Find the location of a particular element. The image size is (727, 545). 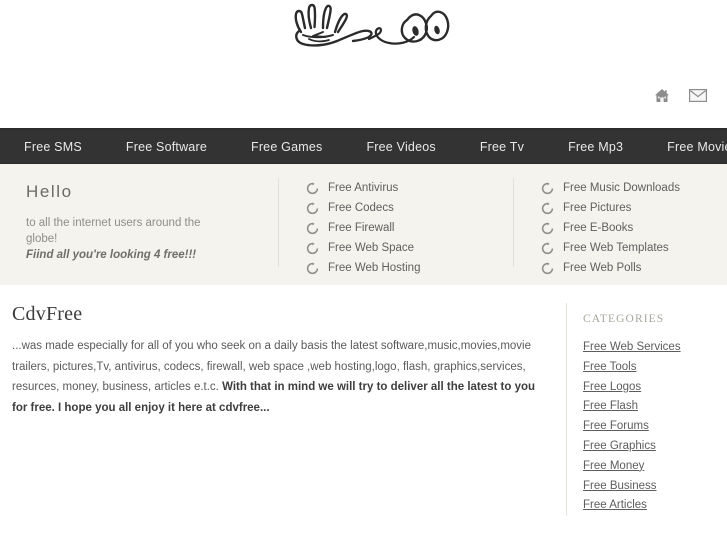

sidebar-item-free-web-services: Free Web Services is located at coordinates (655, 348).